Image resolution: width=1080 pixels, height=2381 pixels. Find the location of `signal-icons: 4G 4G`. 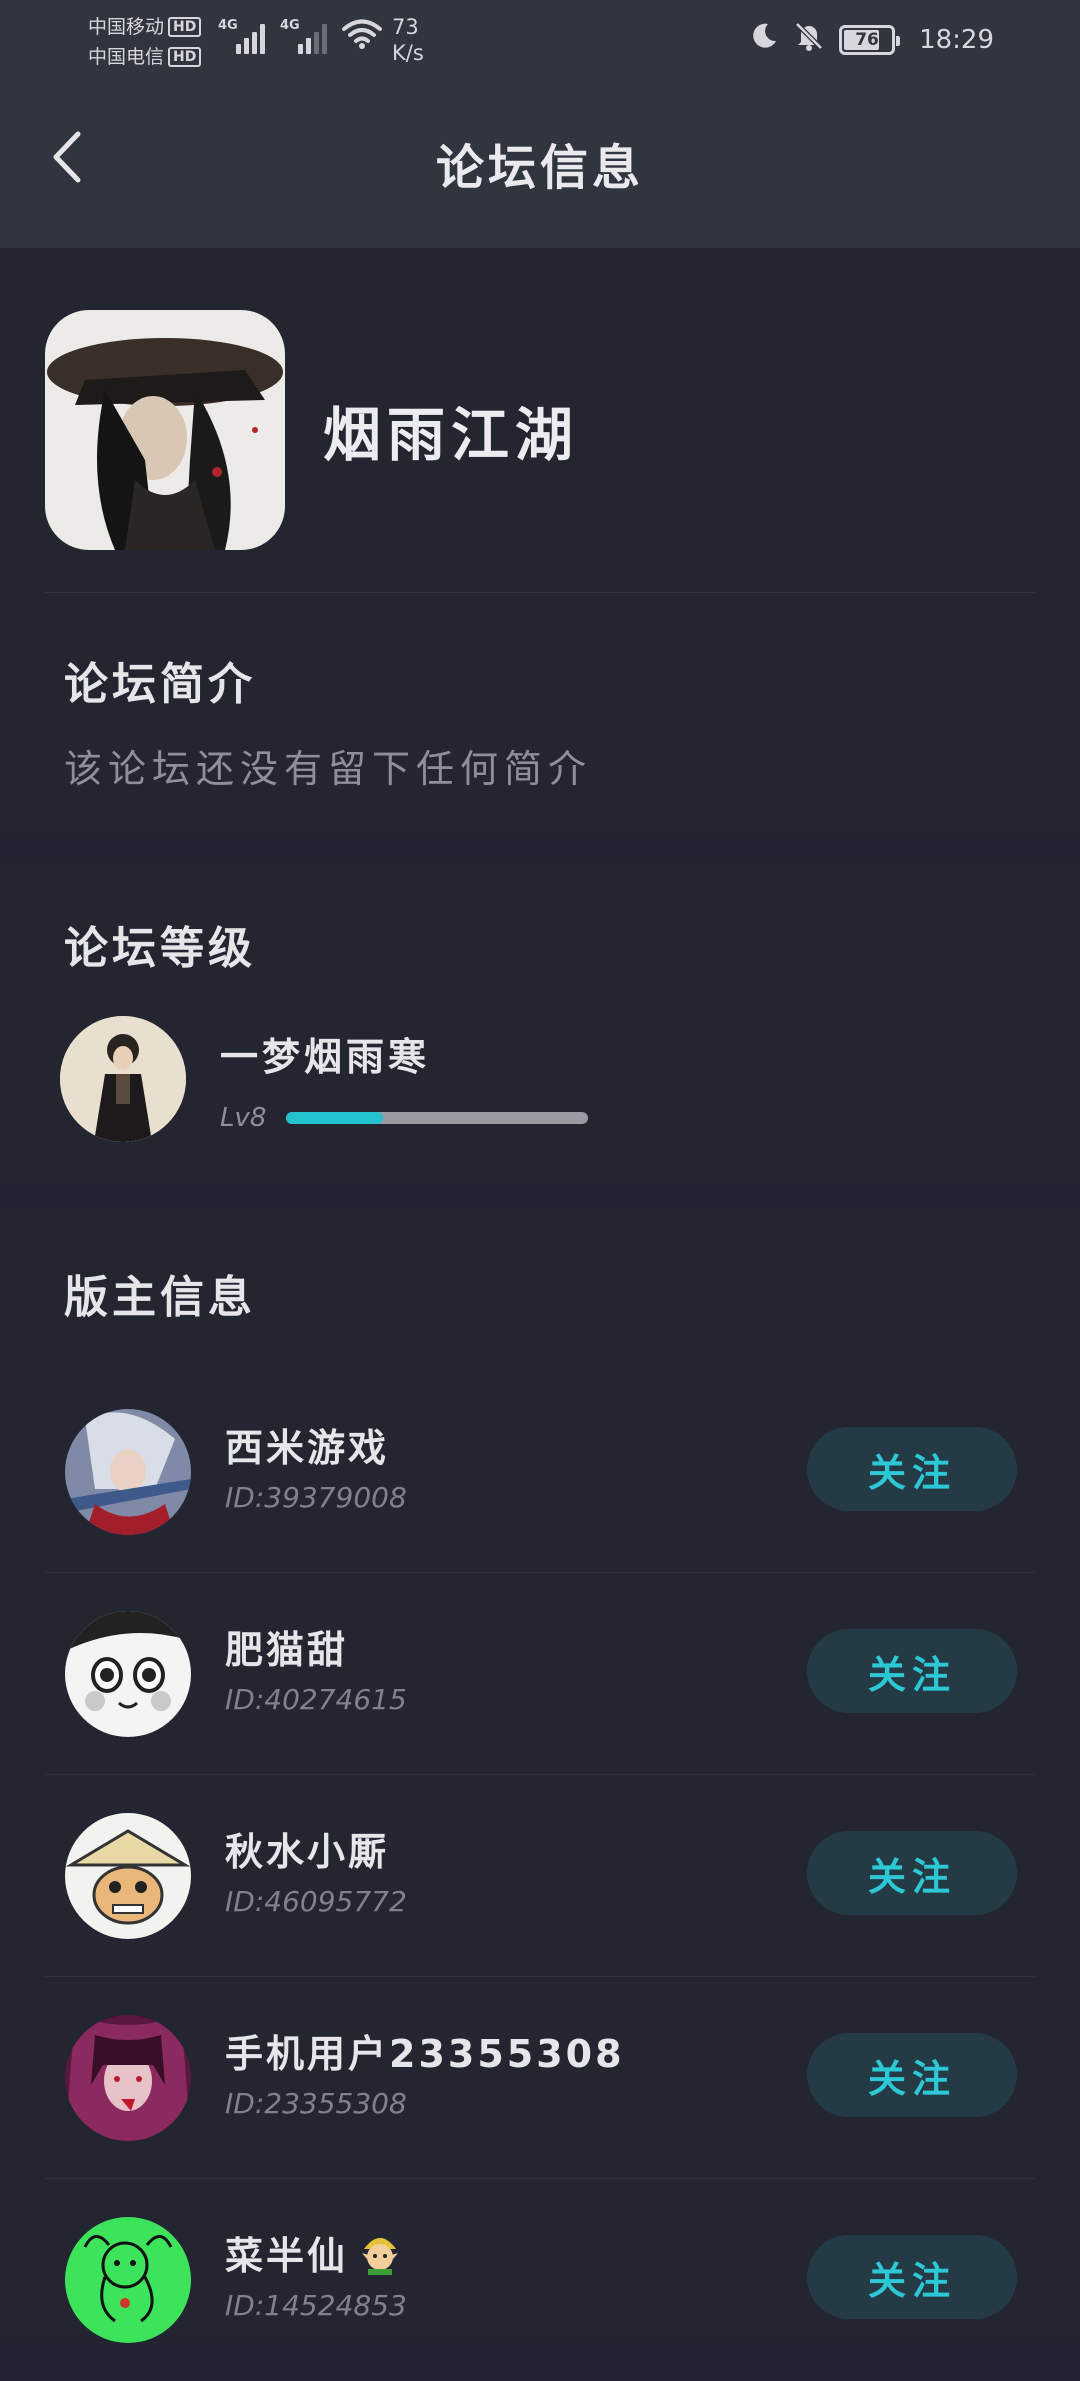

signal-icons: 4G 4G is located at coordinates (300, 36).